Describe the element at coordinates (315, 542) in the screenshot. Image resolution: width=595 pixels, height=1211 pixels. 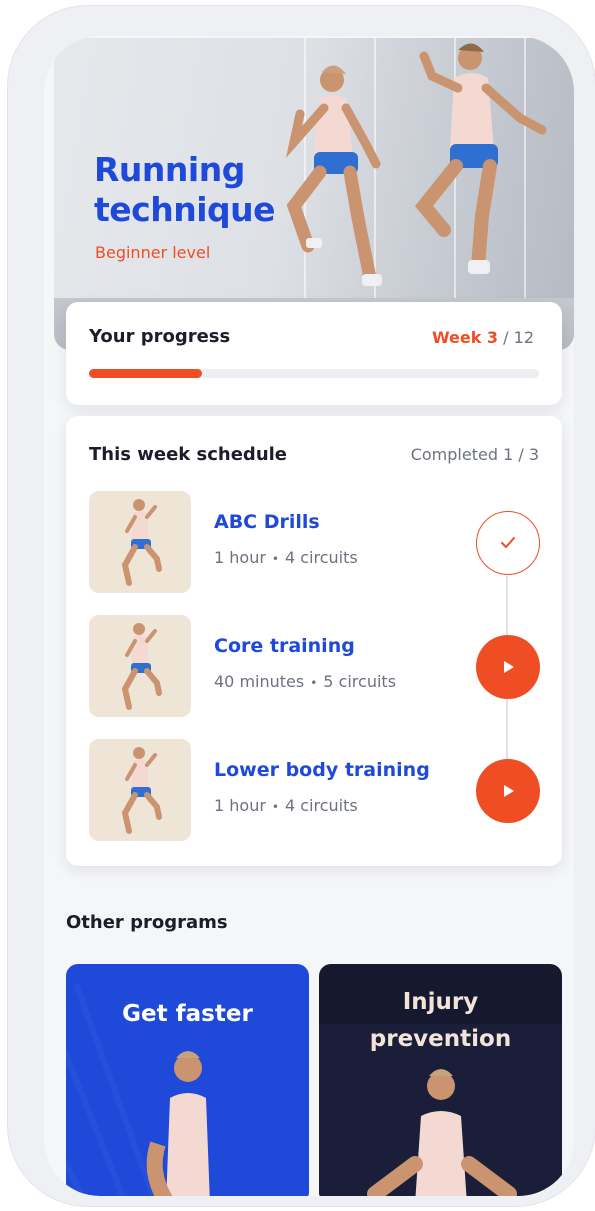
I see `schedule-item: ABC Drills 1 hour • 4 circuits` at that location.